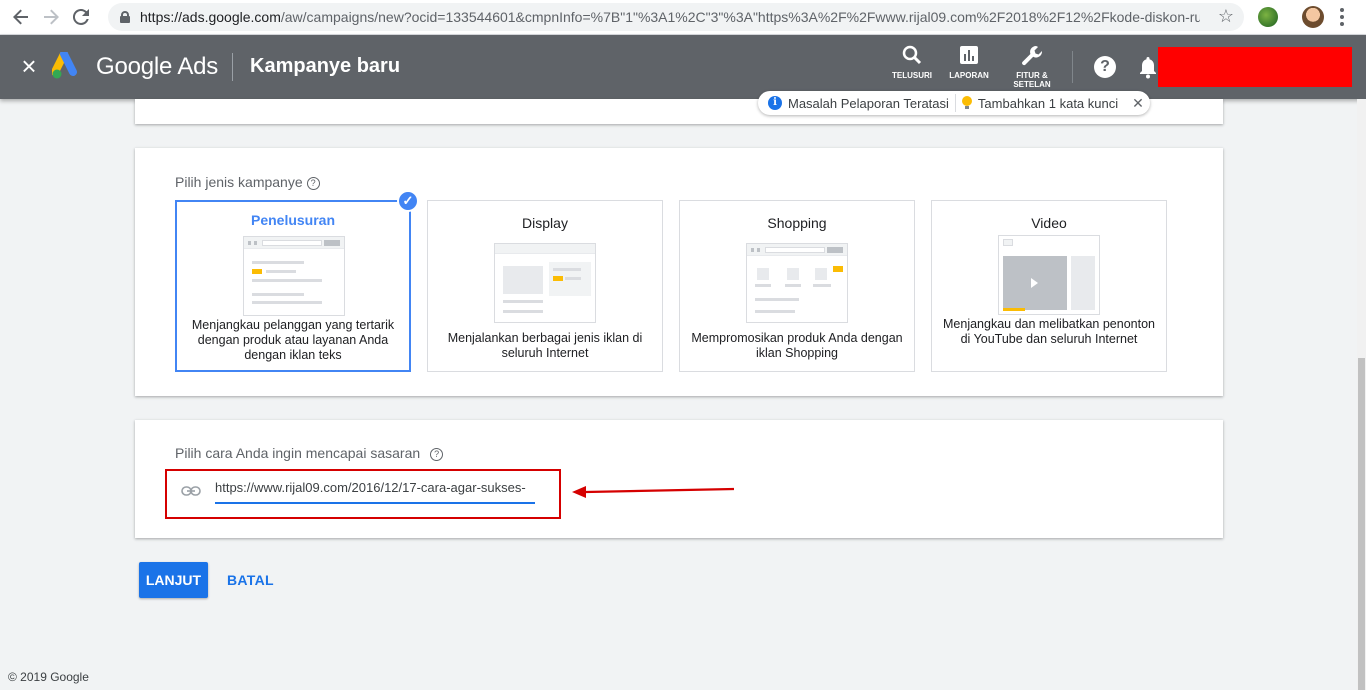 The height and width of the screenshot is (690, 1366). What do you see at coordinates (775, 103) in the screenshot?
I see `info-icon: i` at bounding box center [775, 103].